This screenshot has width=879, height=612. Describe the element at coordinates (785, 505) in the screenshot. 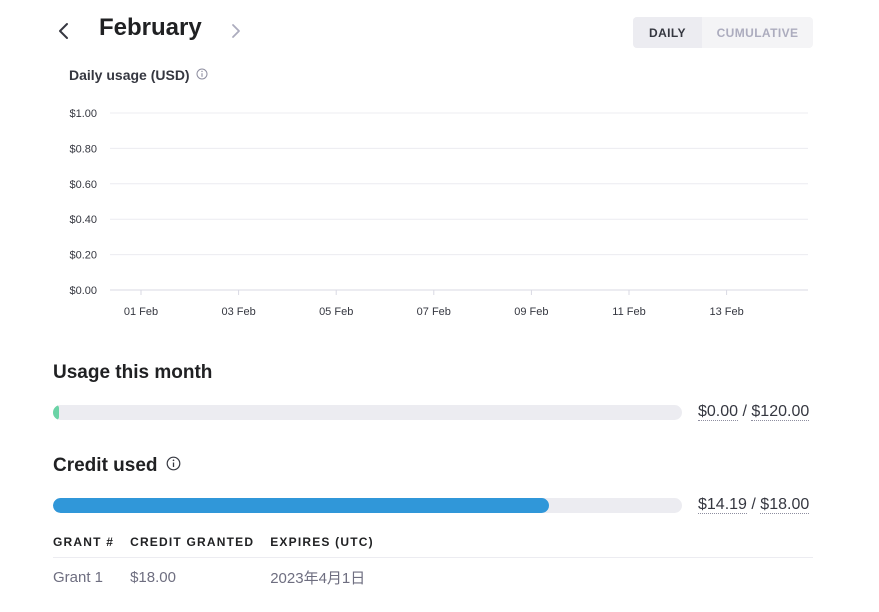

I see `credit-total-amount: $18.00` at that location.